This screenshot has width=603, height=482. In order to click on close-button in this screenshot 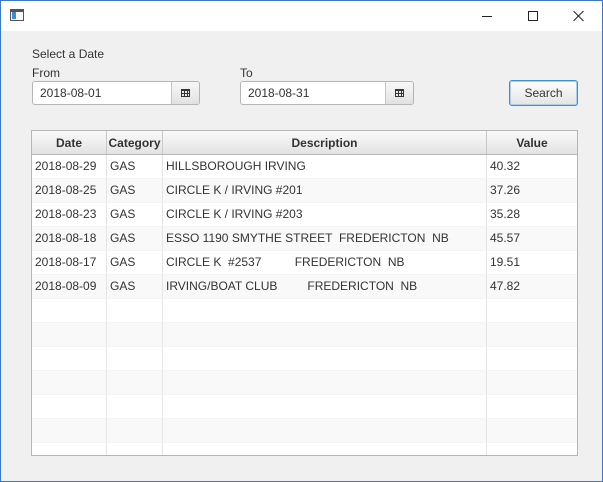, I will do `click(579, 16)`.